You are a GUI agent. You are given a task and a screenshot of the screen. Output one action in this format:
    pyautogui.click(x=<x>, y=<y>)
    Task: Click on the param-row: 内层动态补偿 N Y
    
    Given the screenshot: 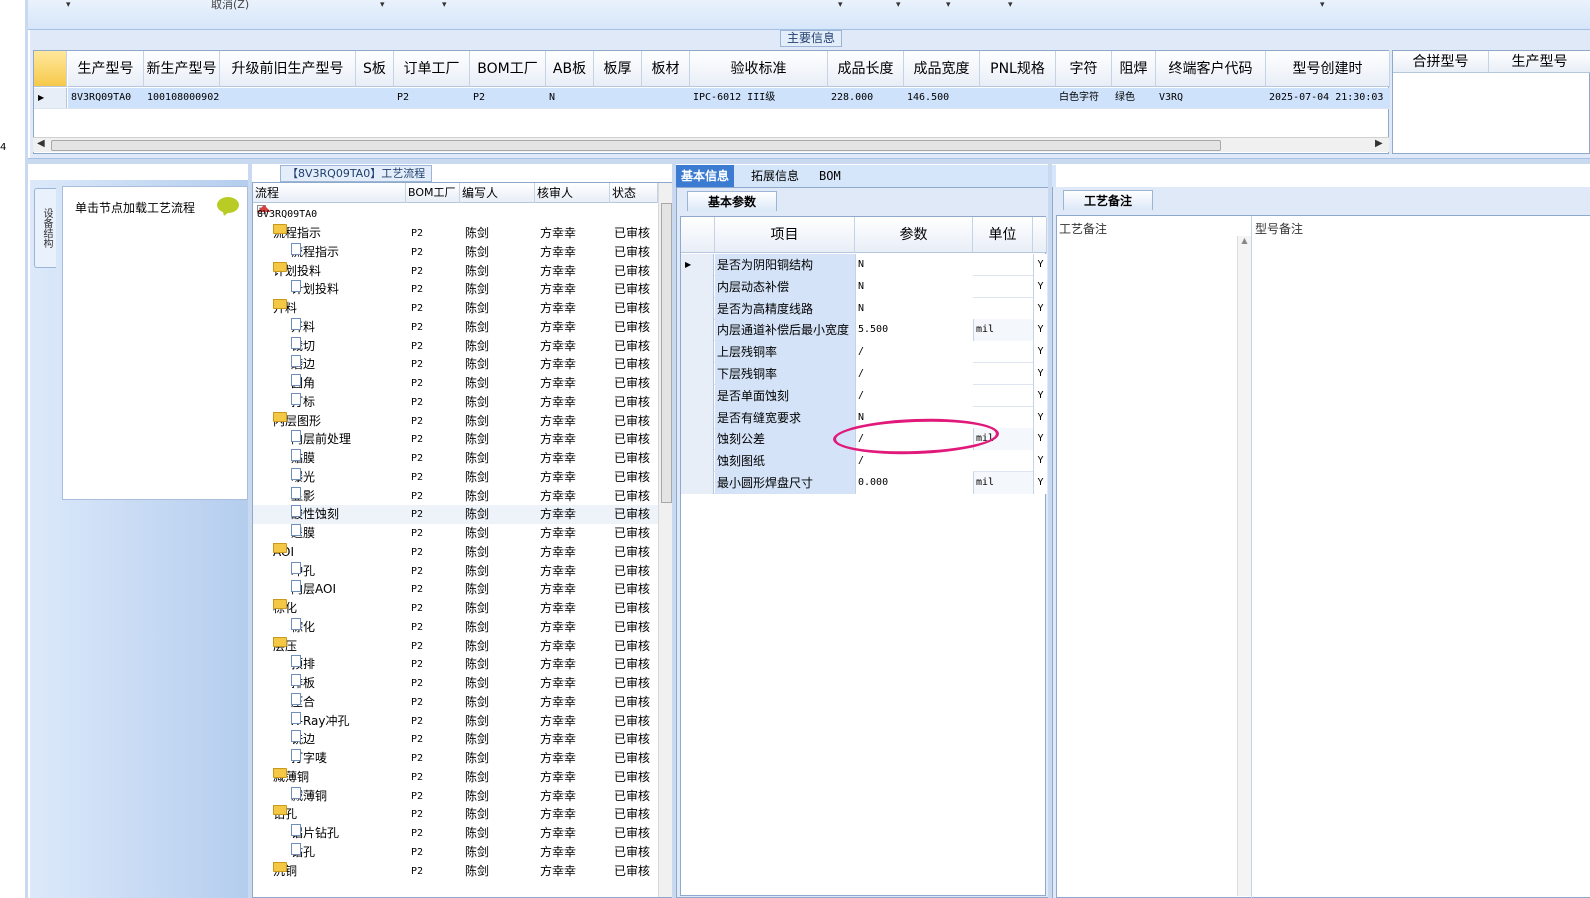 What is the action you would take?
    pyautogui.click(x=864, y=286)
    